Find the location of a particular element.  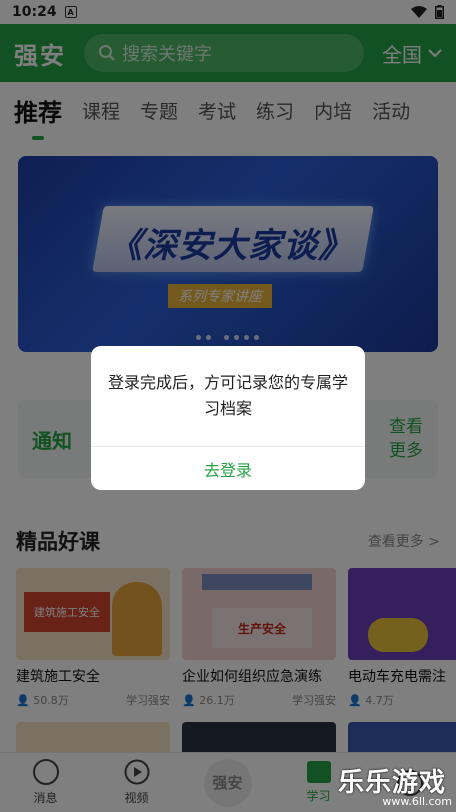

watermark: 乐乐游戏 www.6ll.com is located at coordinates (397, 787).